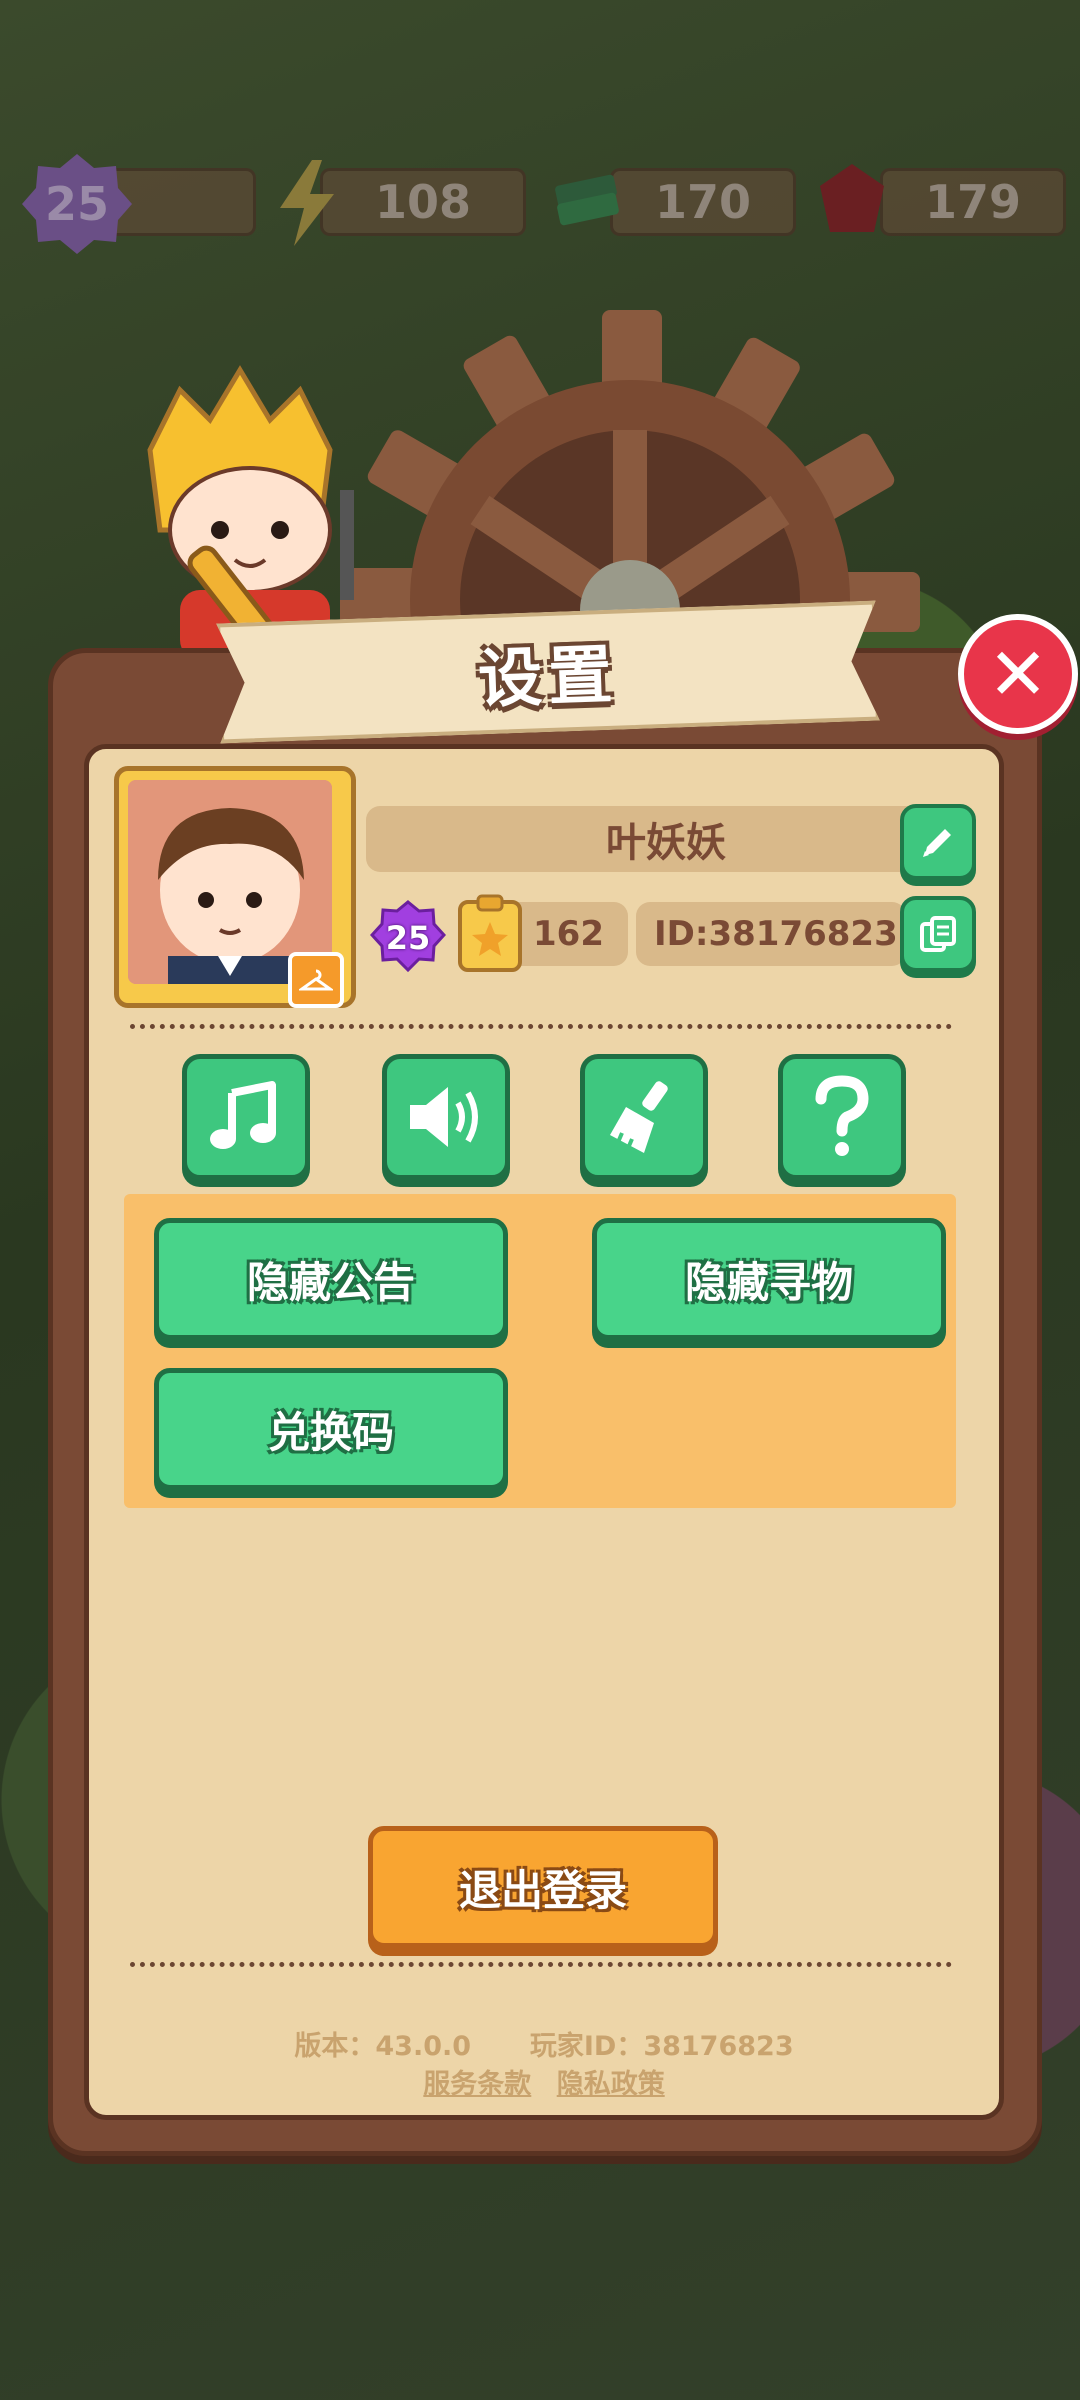 Image resolution: width=1080 pixels, height=2400 pixels. What do you see at coordinates (568, 934) in the screenshot?
I see `task-count-value: 162` at bounding box center [568, 934].